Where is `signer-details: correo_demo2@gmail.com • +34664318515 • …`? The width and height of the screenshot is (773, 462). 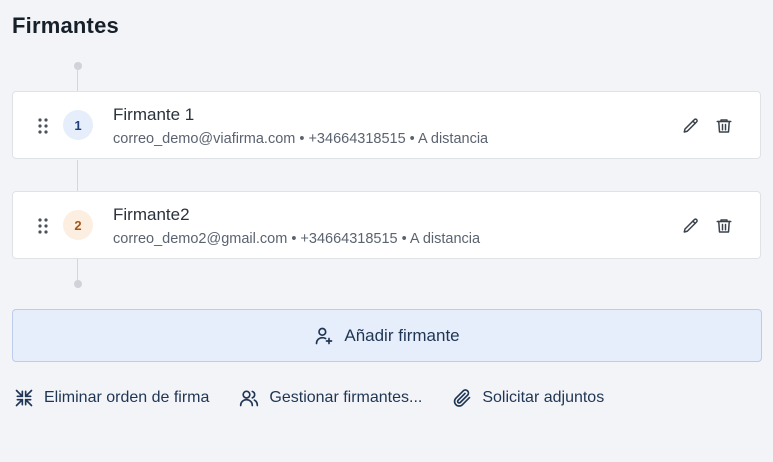
signer-details: correo_demo2@gmail.com • +34664318515 • … is located at coordinates (297, 239).